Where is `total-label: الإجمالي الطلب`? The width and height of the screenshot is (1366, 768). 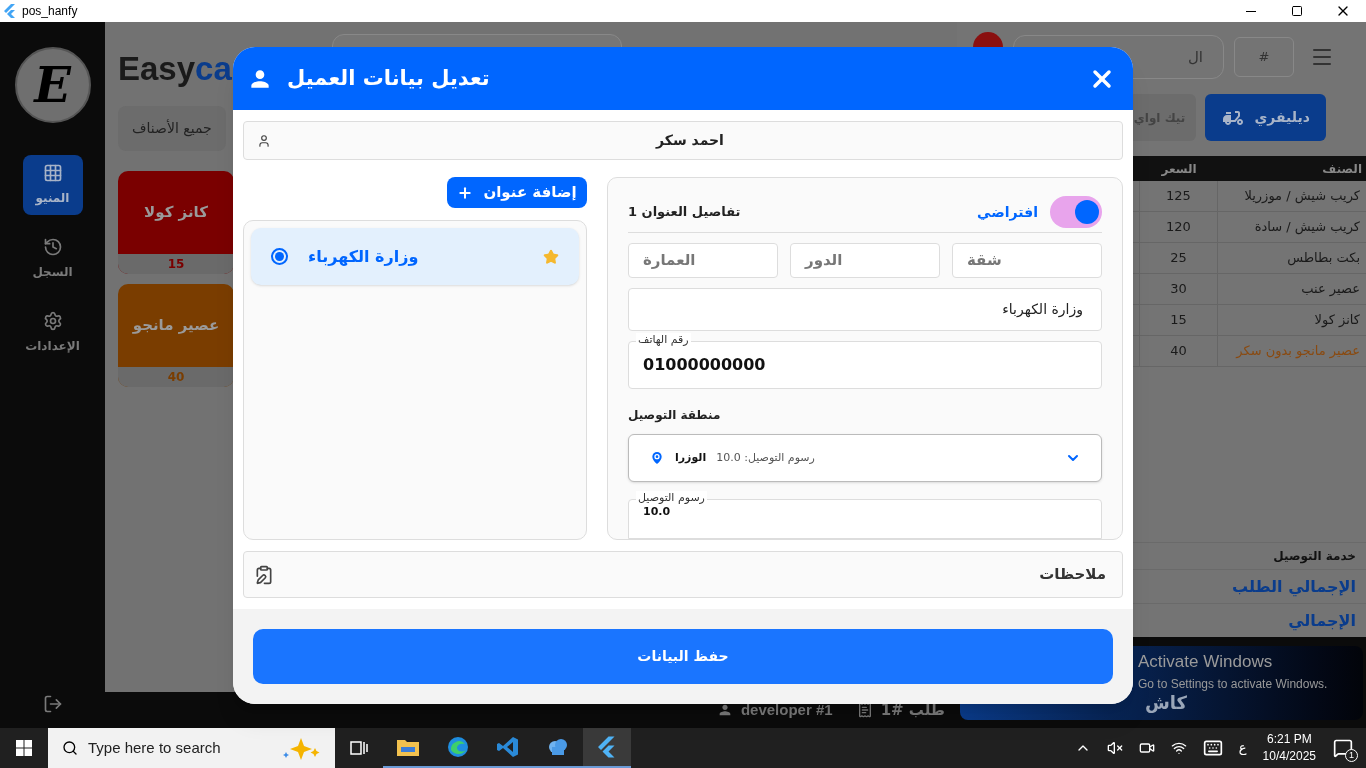 total-label: الإجمالي الطلب is located at coordinates (1294, 587).